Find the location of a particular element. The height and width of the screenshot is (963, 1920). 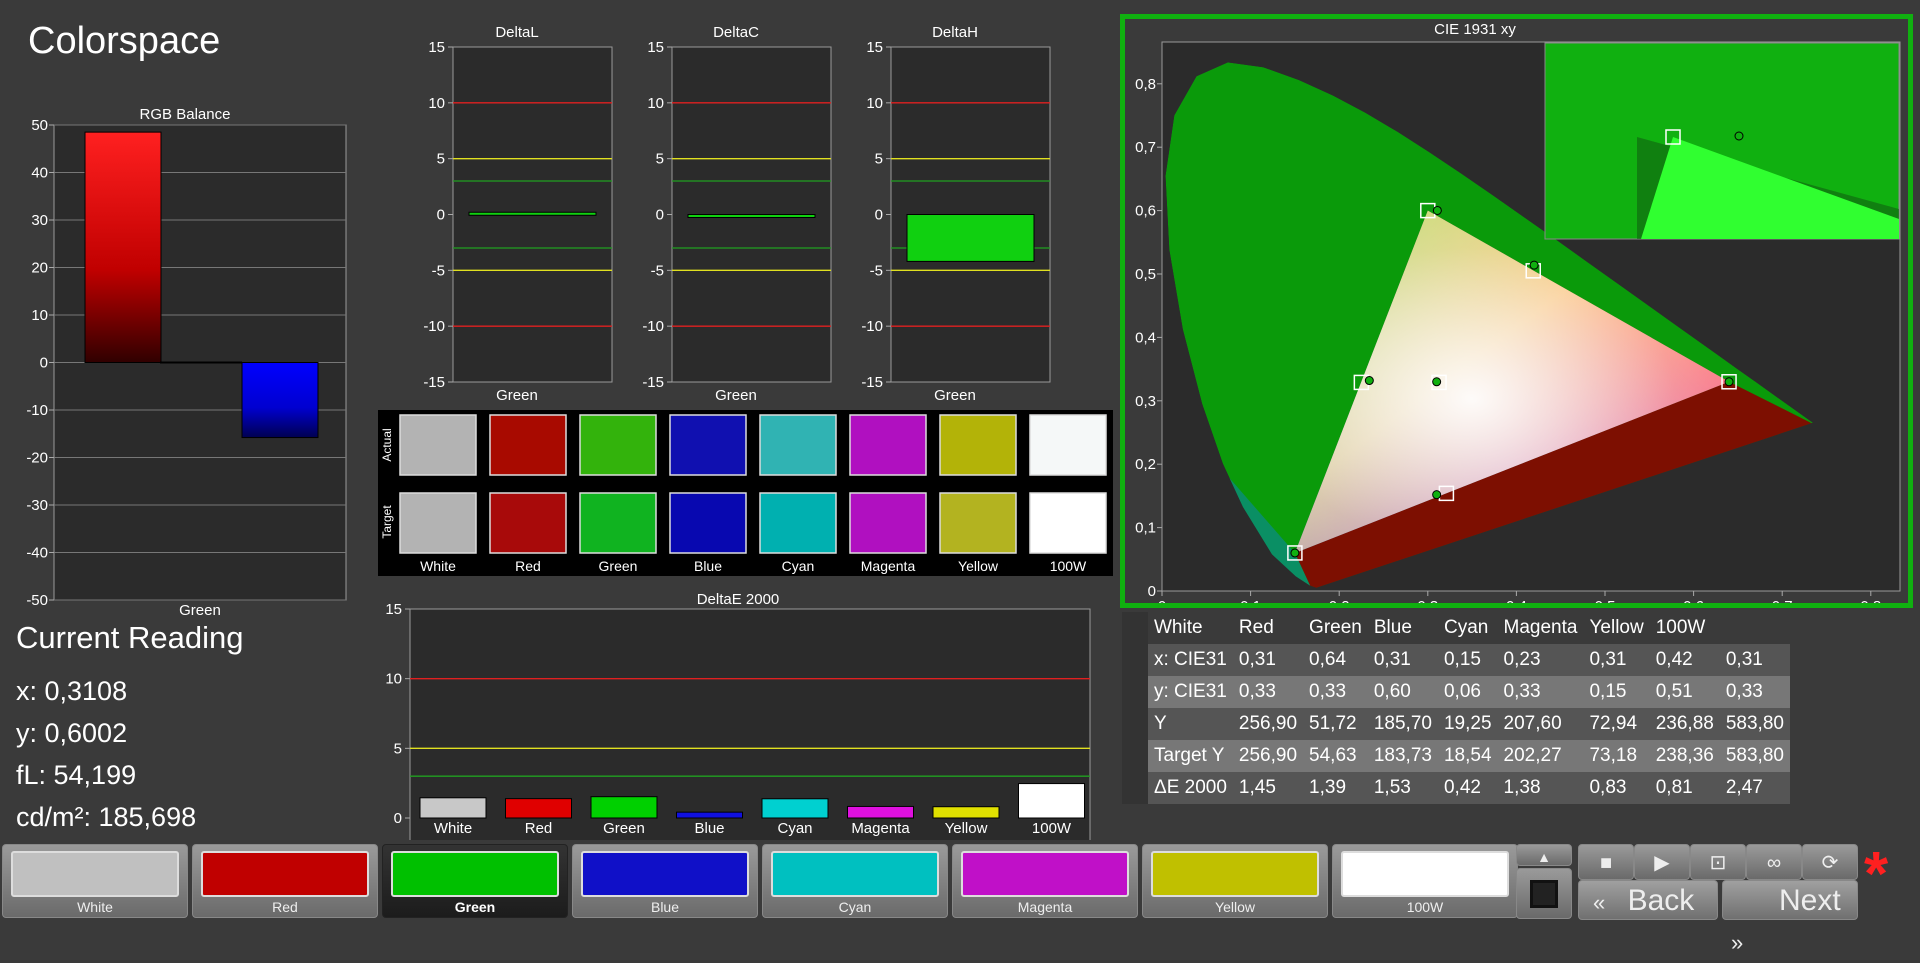

back-button: « Back is located at coordinates (1648, 900).